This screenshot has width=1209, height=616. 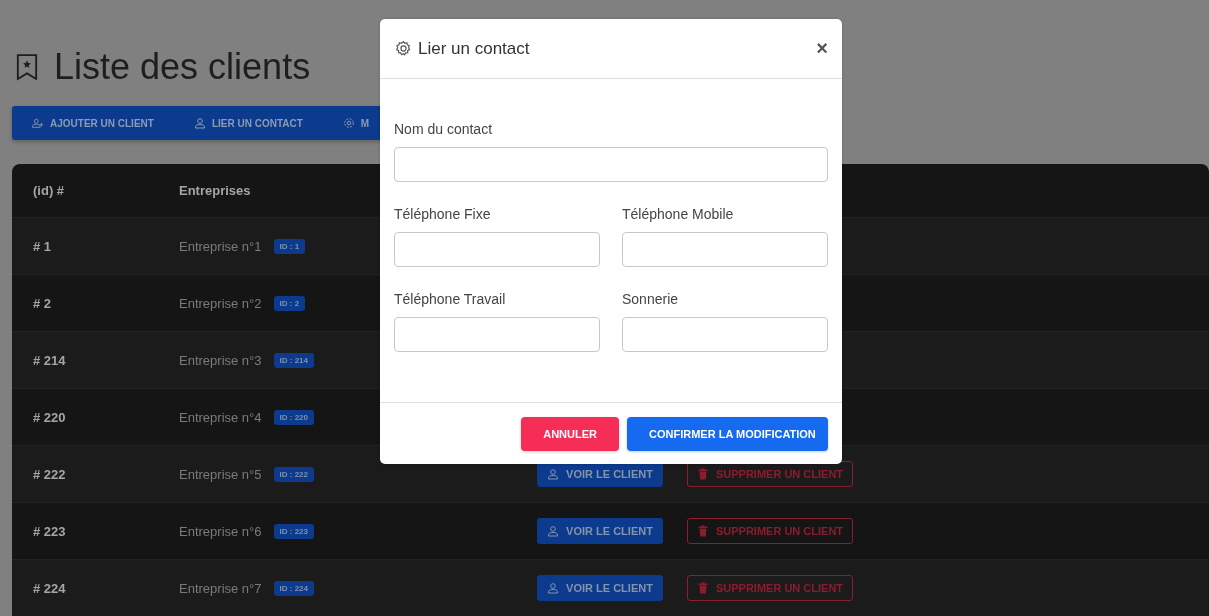 I want to click on field-label: Nom du contact, so click(x=444, y=129).